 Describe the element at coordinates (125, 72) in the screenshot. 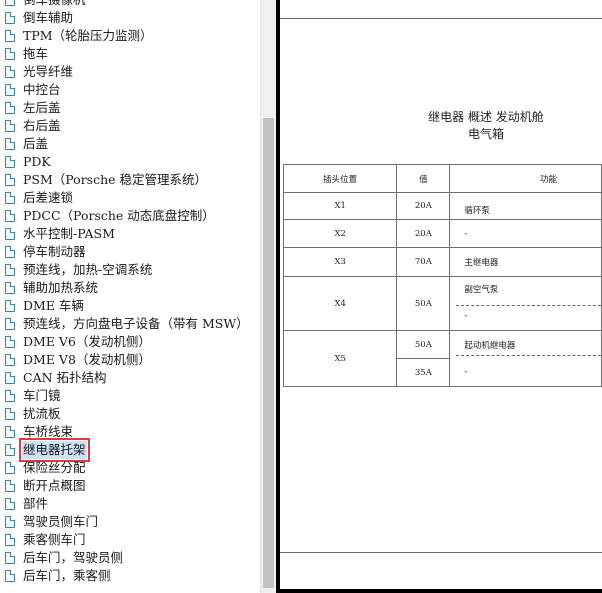

I see `tree-item: 光导纤维` at that location.